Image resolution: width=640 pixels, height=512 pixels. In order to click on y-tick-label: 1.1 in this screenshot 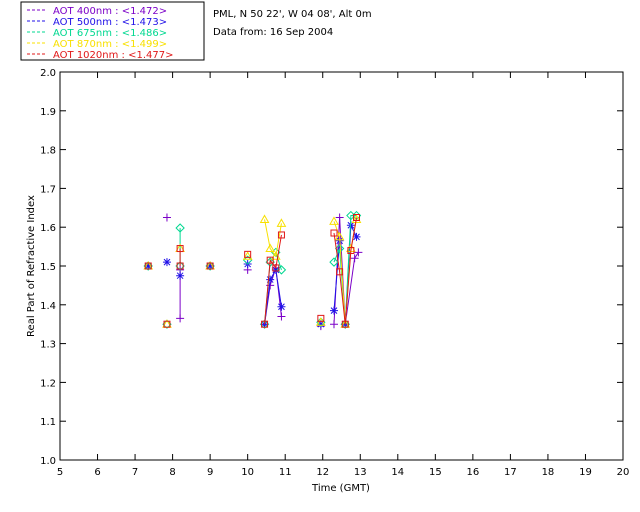, I will do `click(48, 422)`.